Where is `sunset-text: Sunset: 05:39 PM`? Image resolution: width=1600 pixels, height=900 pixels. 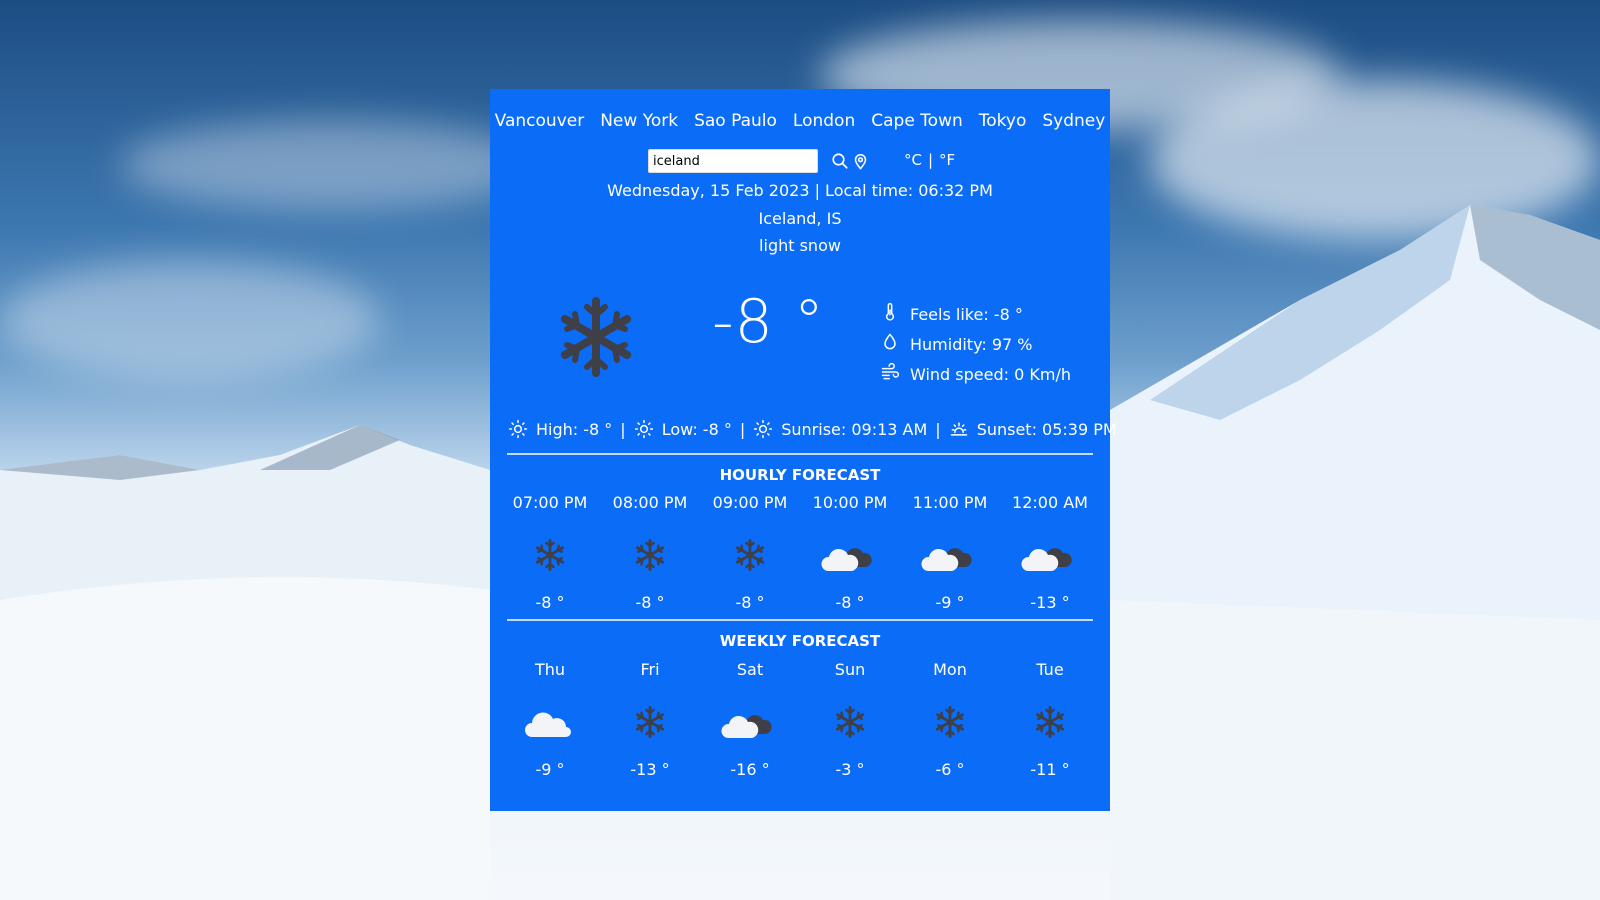
sunset-text: Sunset: 05:39 PM is located at coordinates (1046, 429).